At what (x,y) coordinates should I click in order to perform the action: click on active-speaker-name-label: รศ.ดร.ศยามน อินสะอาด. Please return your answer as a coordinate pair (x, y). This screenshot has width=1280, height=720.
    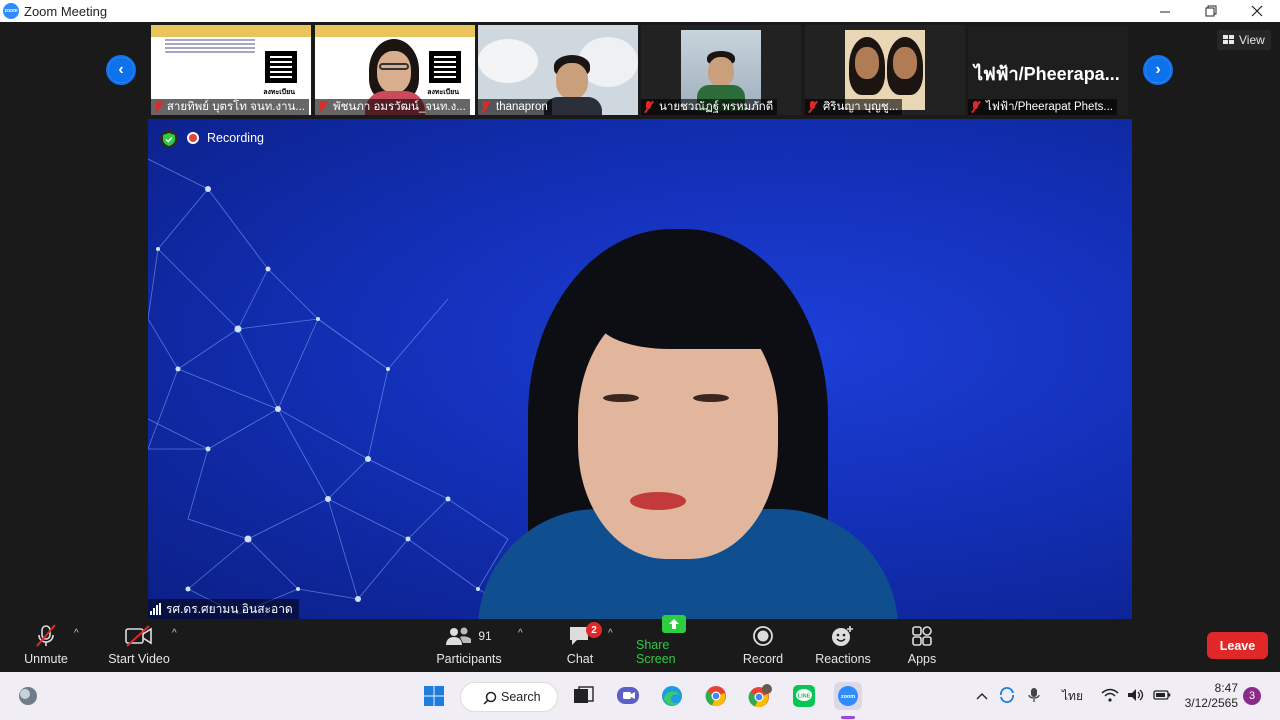
    Looking at the image, I should click on (223, 609).